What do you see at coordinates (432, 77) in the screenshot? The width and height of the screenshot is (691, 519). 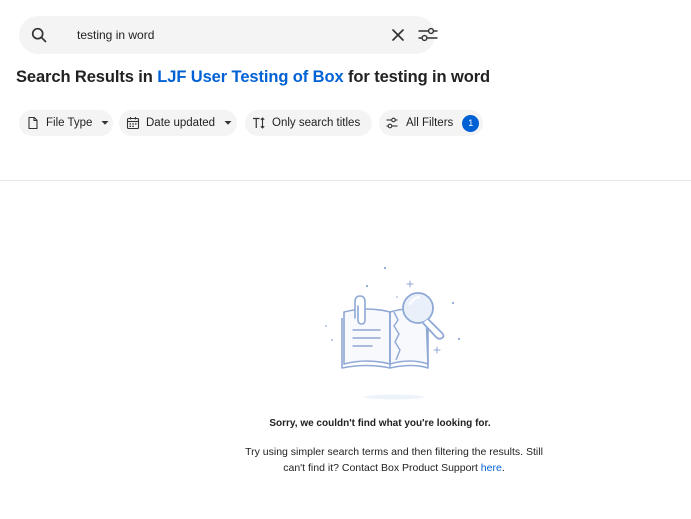 I see `heading-query: testing in word` at bounding box center [432, 77].